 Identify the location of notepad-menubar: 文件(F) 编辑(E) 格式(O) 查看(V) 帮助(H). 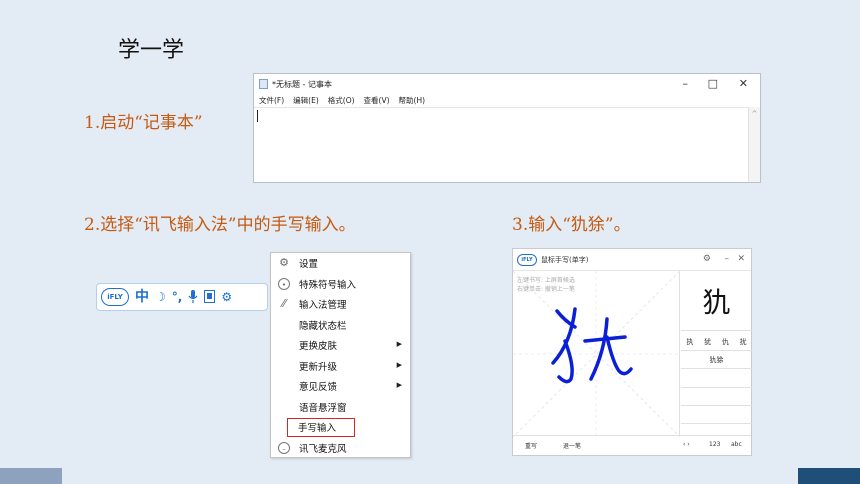
(507, 100).